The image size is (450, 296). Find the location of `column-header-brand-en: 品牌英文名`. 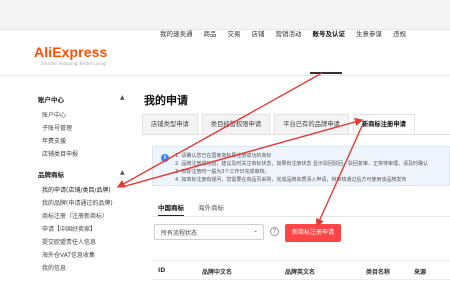

column-header-brand-en: 品牌英文名 is located at coordinates (300, 272).